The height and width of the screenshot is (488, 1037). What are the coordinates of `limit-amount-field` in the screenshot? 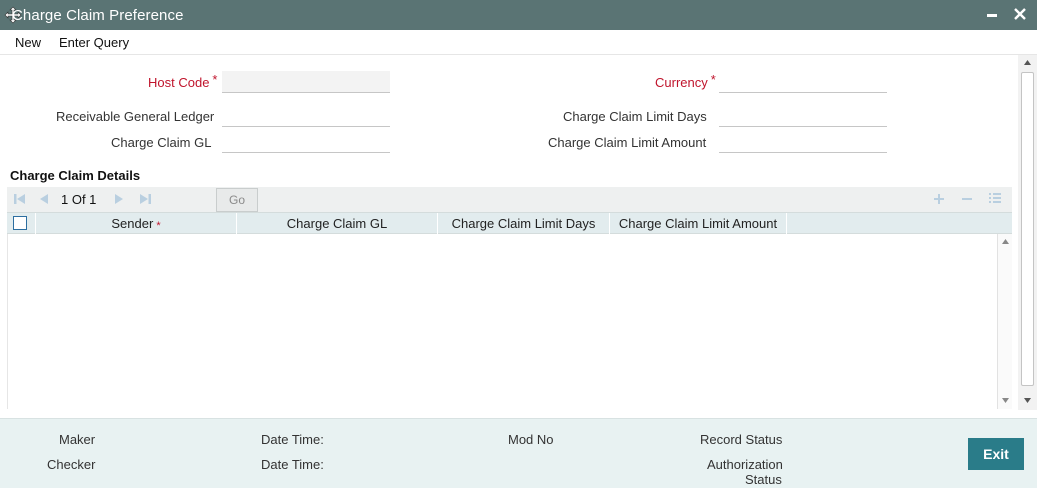 It's located at (803, 142).